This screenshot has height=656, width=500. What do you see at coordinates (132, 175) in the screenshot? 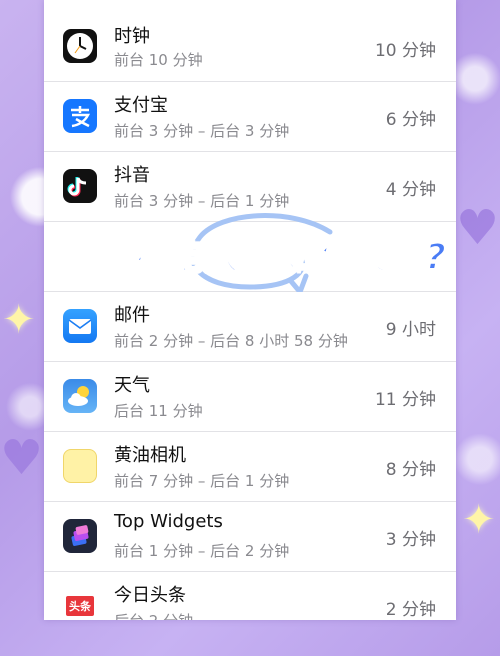
I see `app-name: 抖音` at bounding box center [132, 175].